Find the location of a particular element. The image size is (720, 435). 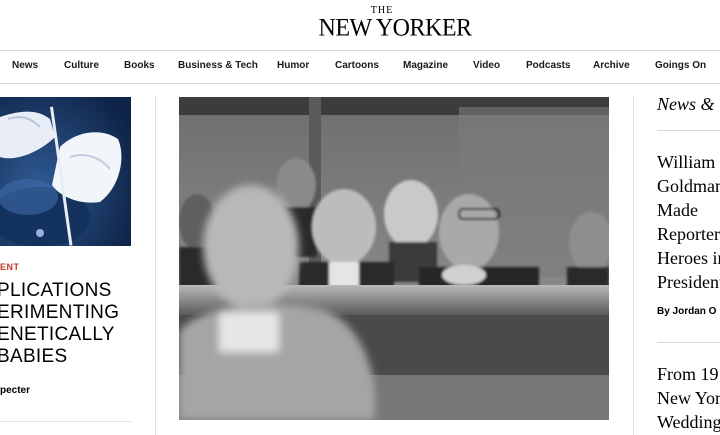

nav-item-video: Video is located at coordinates (486, 65).